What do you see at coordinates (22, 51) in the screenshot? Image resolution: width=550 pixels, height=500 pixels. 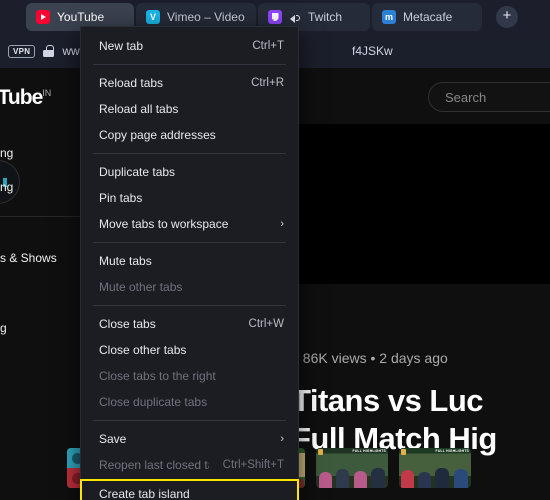 I see `vpn-badge: VPN` at bounding box center [22, 51].